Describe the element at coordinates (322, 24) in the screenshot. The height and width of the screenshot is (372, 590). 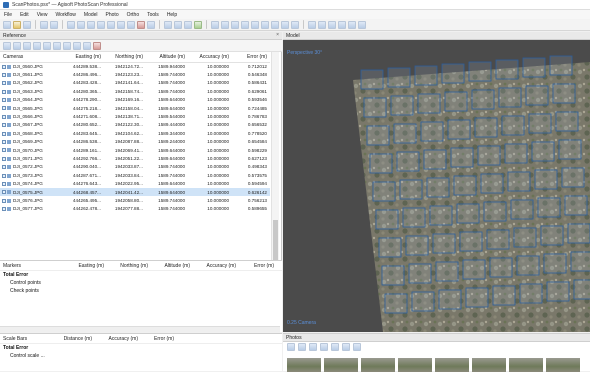
I see `show-markers-icon` at that location.